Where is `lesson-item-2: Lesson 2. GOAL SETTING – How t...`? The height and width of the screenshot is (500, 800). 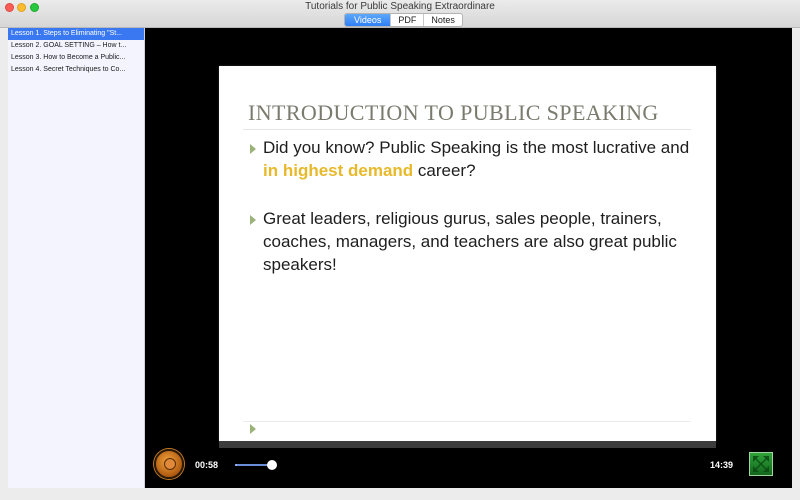
lesson-item-2: Lesson 2. GOAL SETTING – How t... is located at coordinates (76, 46).